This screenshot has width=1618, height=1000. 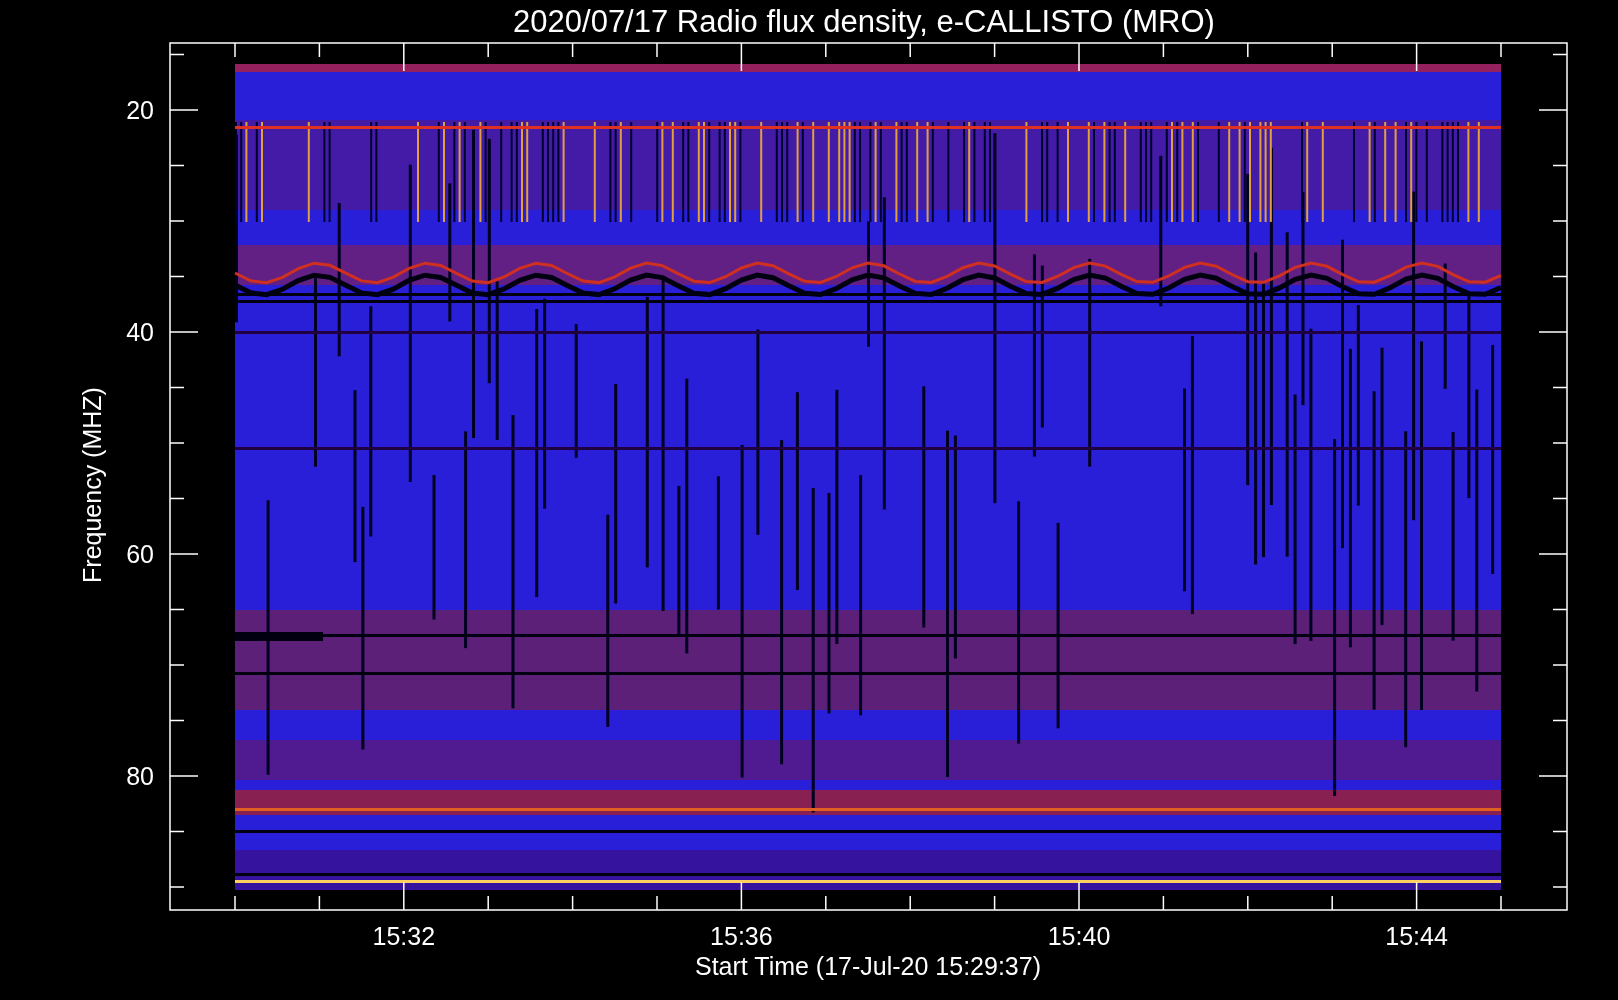 What do you see at coordinates (140, 776) in the screenshot?
I see `tick-label: 80` at bounding box center [140, 776].